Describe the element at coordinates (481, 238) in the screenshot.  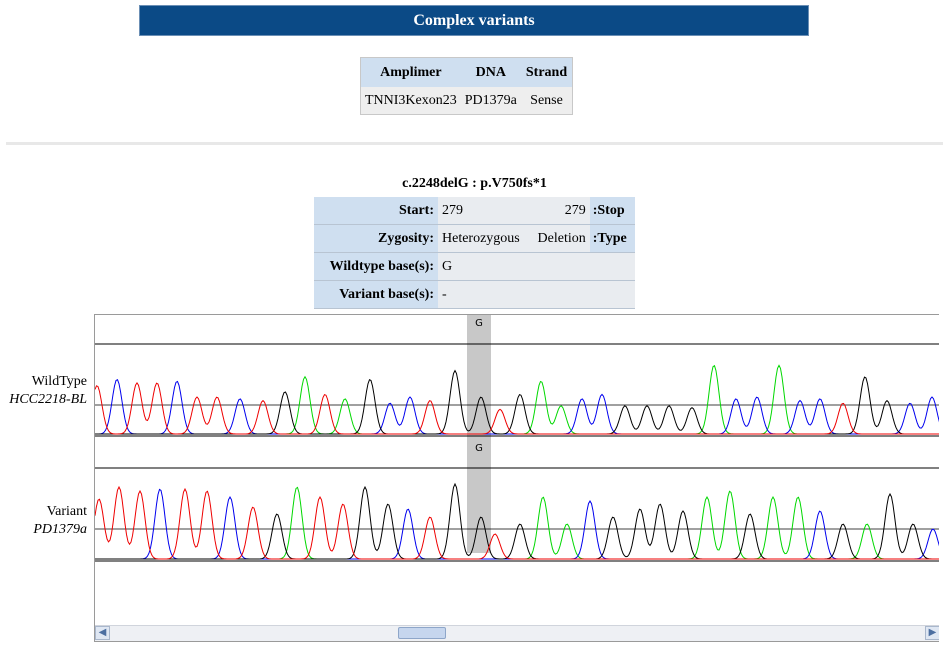
I see `zygosity-value: Heterozygous` at that location.